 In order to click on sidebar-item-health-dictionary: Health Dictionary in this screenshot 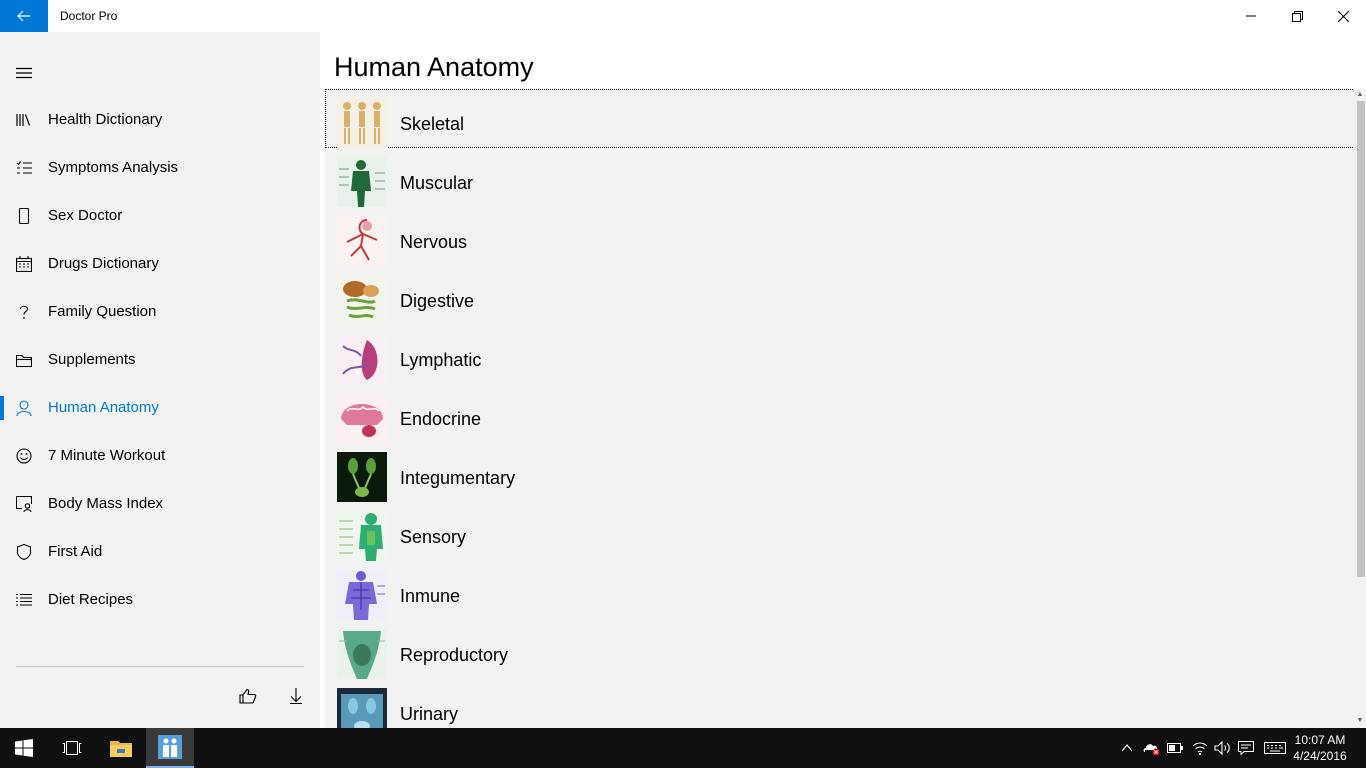, I will do `click(160, 120)`.